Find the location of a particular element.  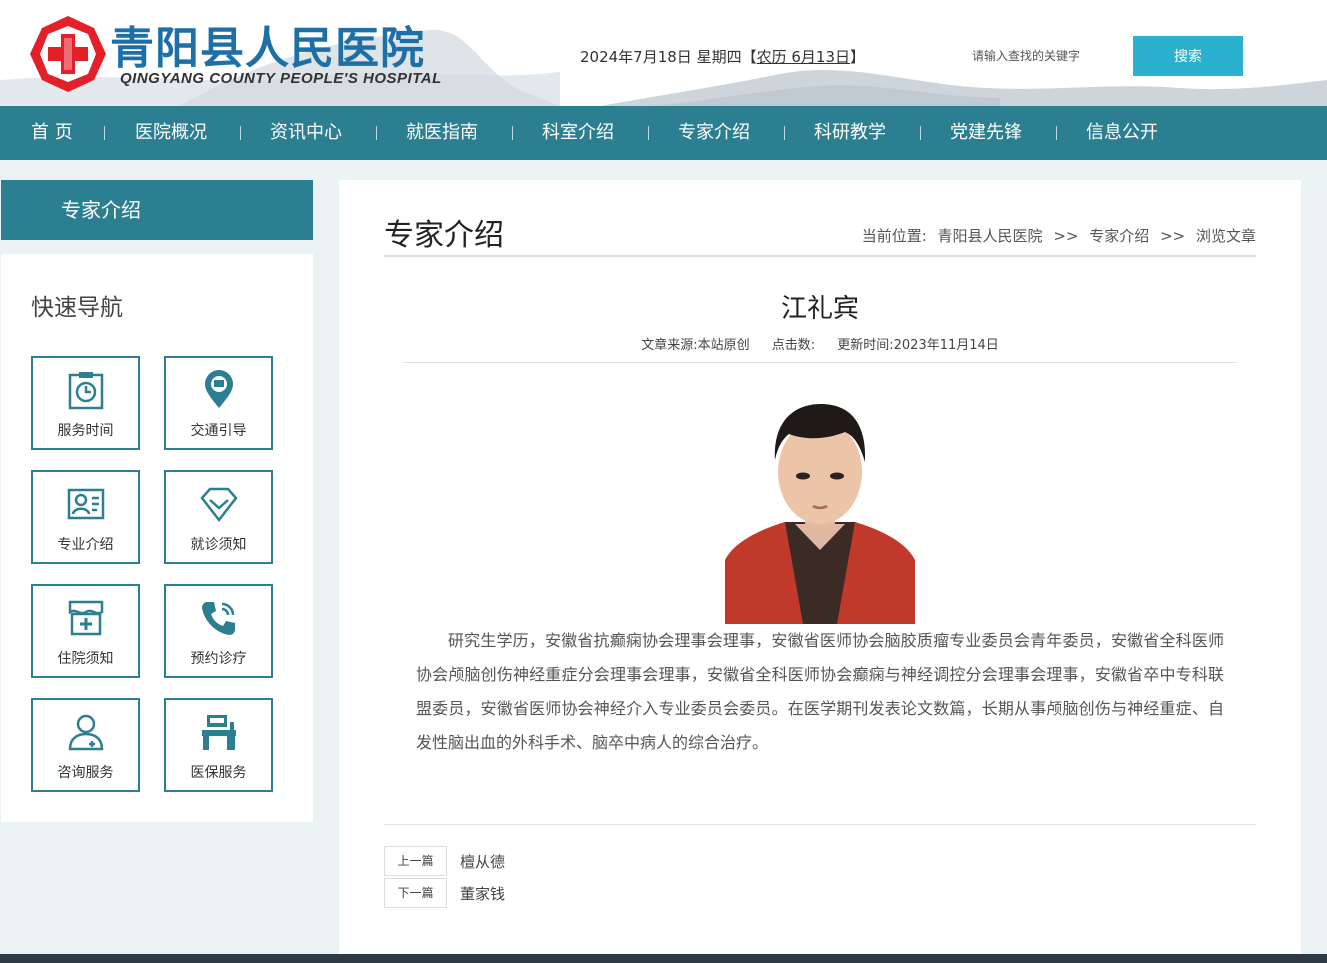

nav-item-experts: 专家介绍 is located at coordinates (714, 133).